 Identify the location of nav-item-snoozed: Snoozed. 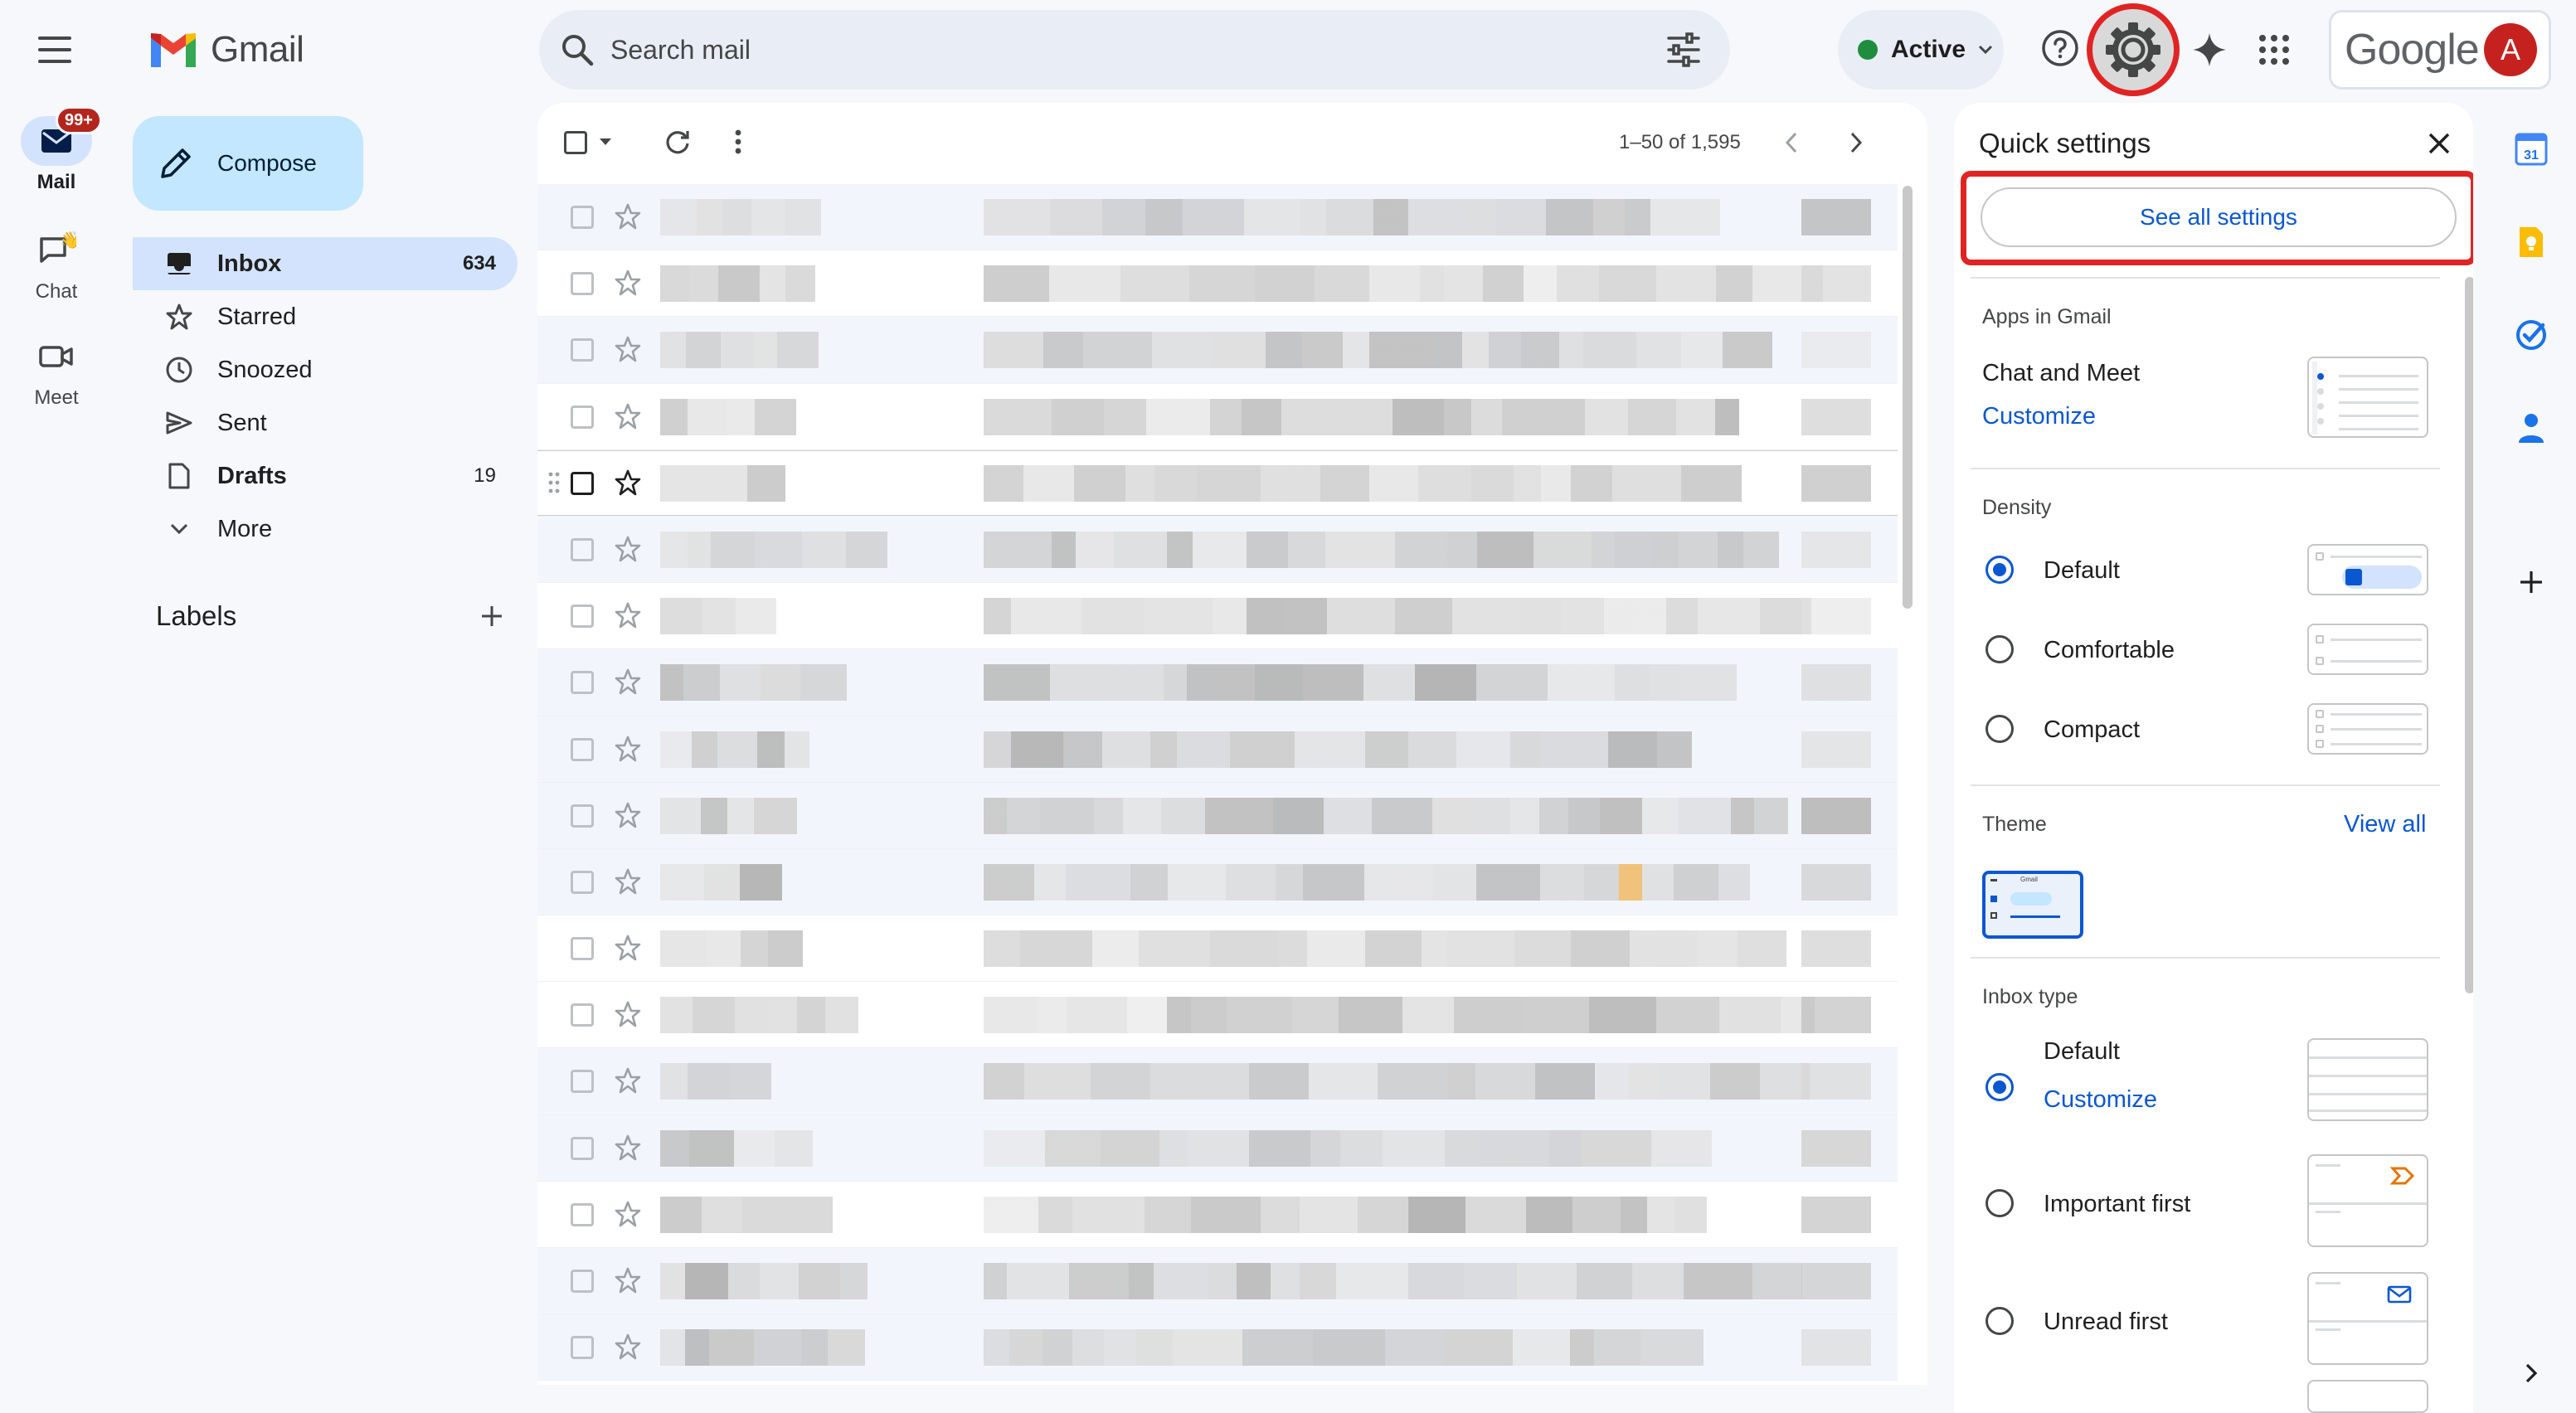
(325, 369).